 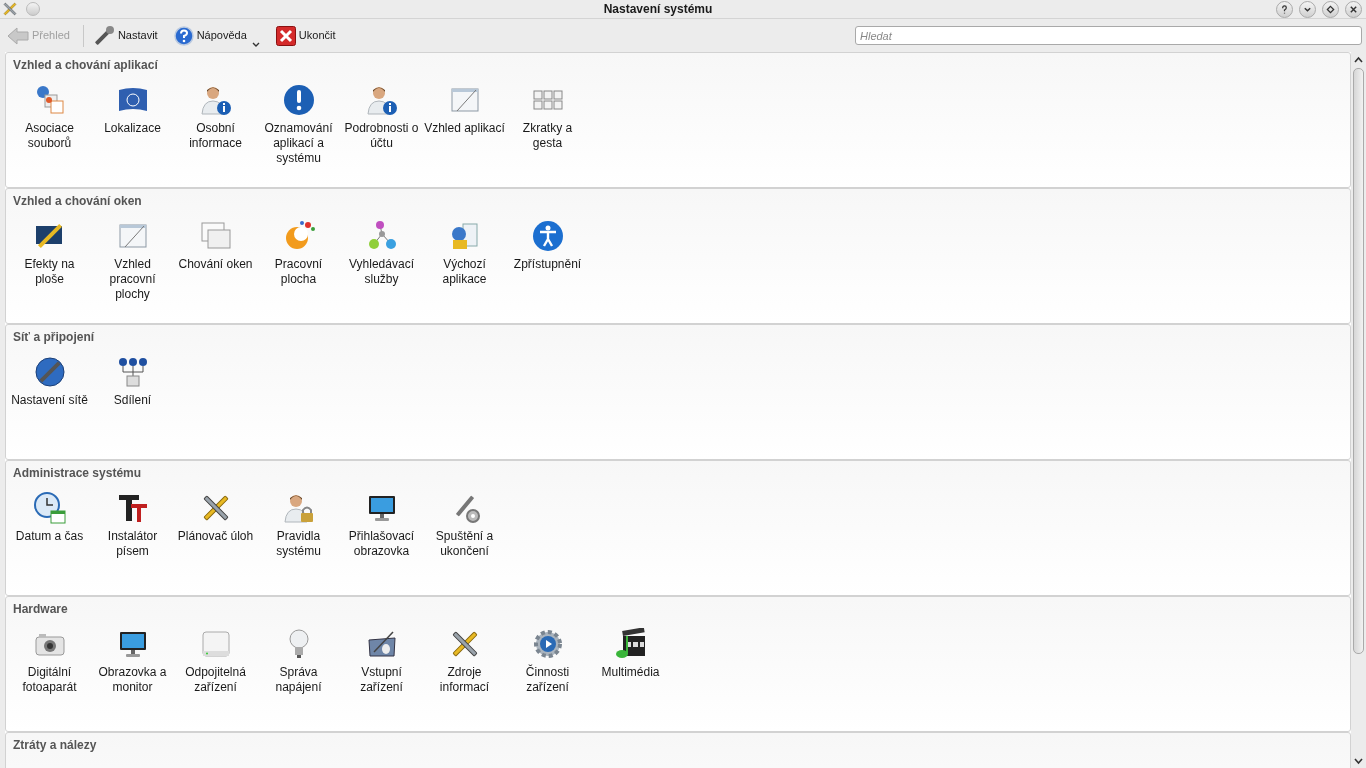 What do you see at coordinates (298, 680) in the screenshot?
I see `module-label: Správa napájení` at bounding box center [298, 680].